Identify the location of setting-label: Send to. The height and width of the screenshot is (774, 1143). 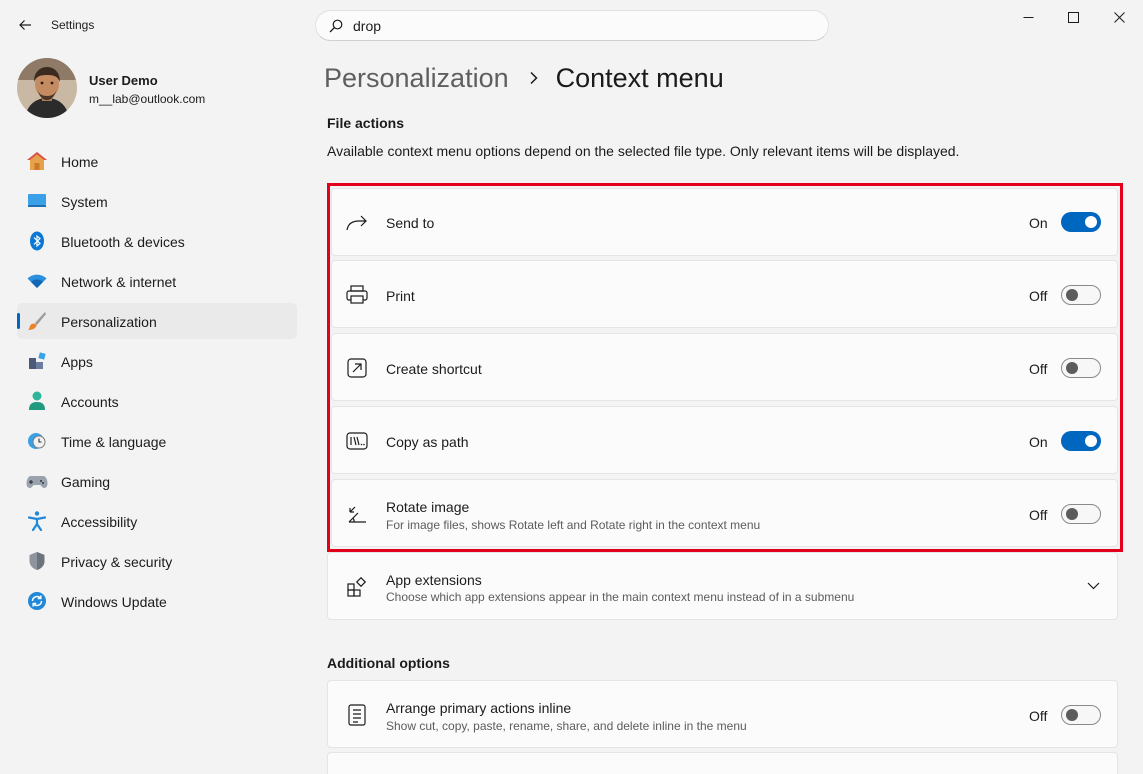
(410, 223).